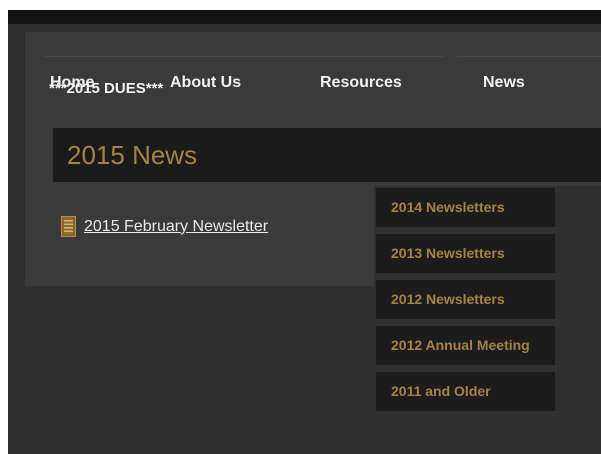  I want to click on sidebar-item-2011-and-older: 2011 and Older, so click(465, 391).